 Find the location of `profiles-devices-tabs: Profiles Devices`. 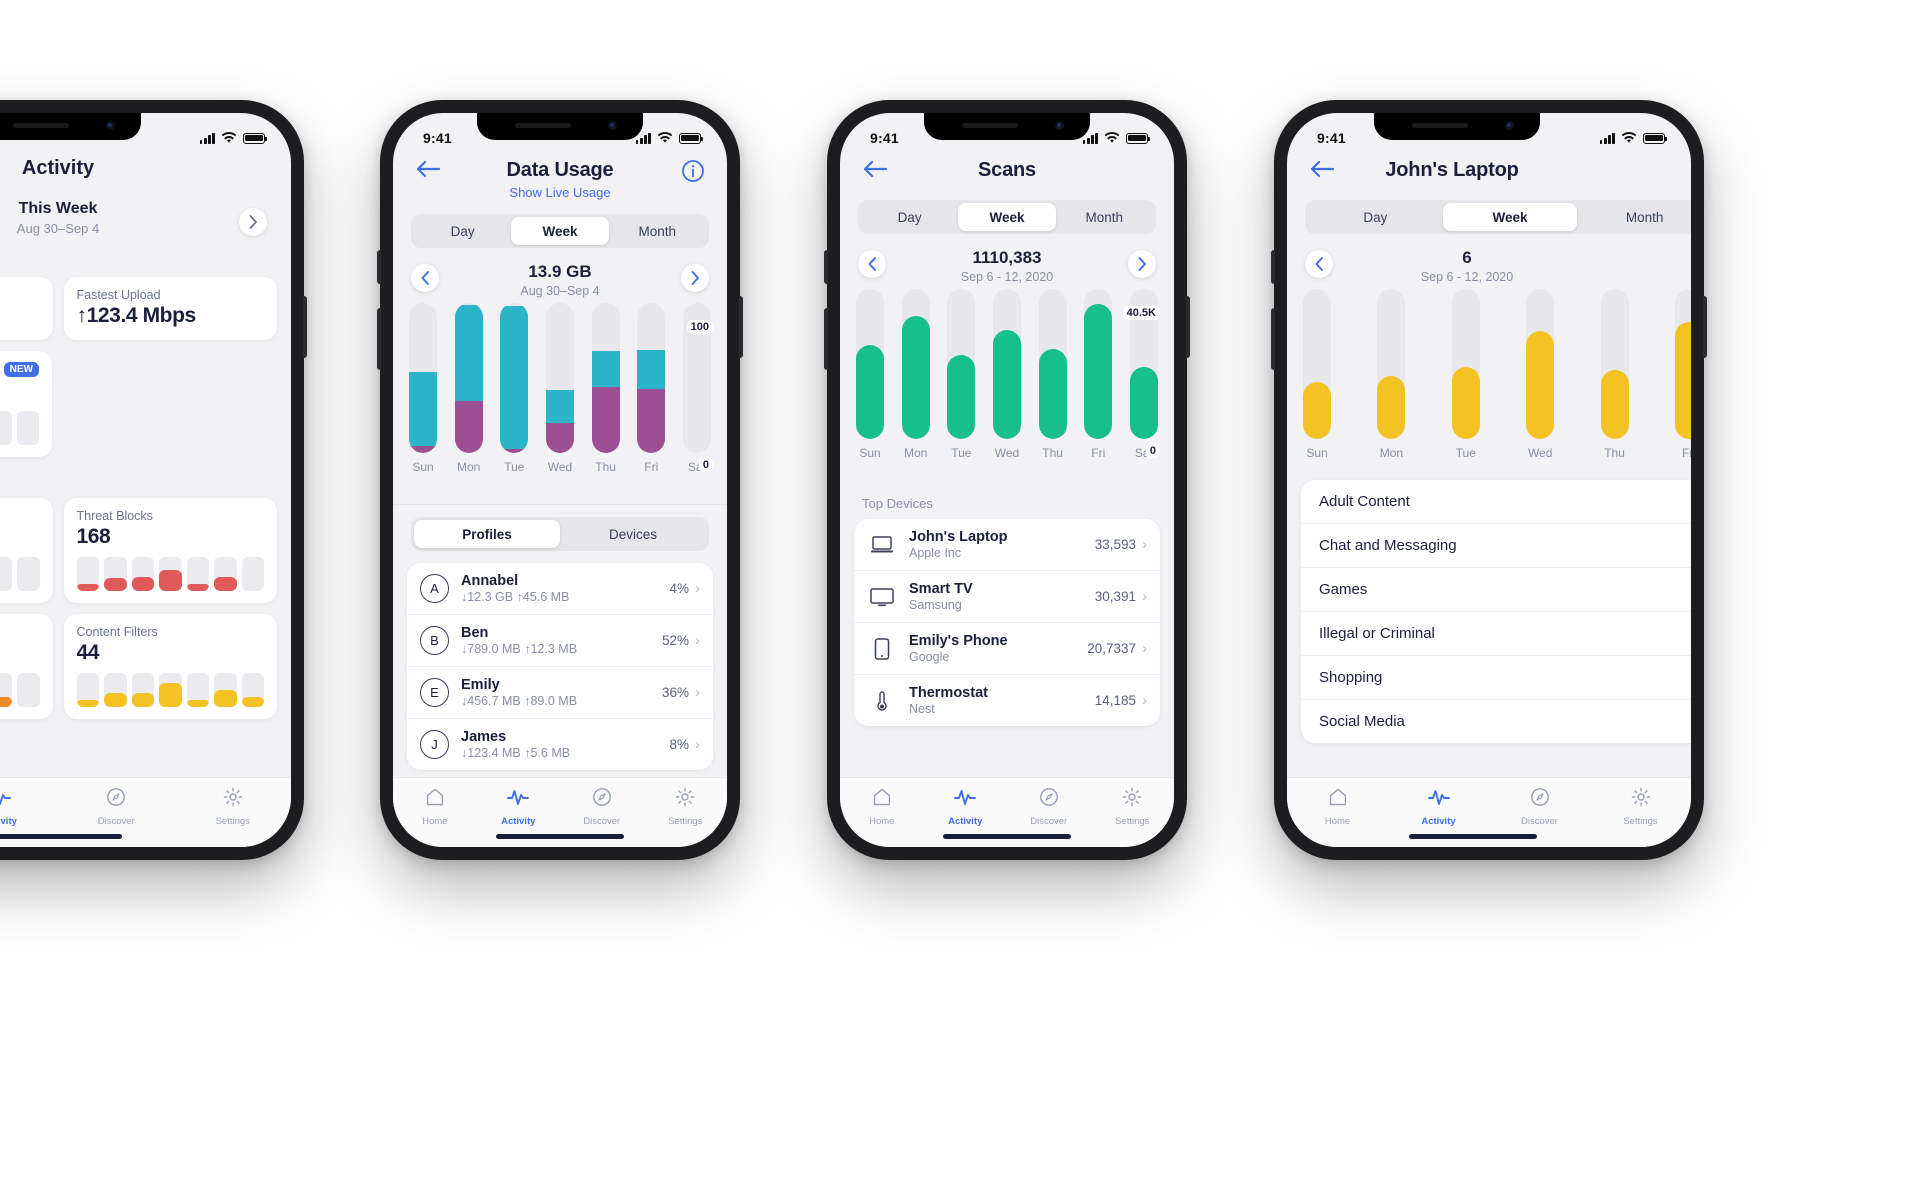

profiles-devices-tabs: Profiles Devices is located at coordinates (560, 534).